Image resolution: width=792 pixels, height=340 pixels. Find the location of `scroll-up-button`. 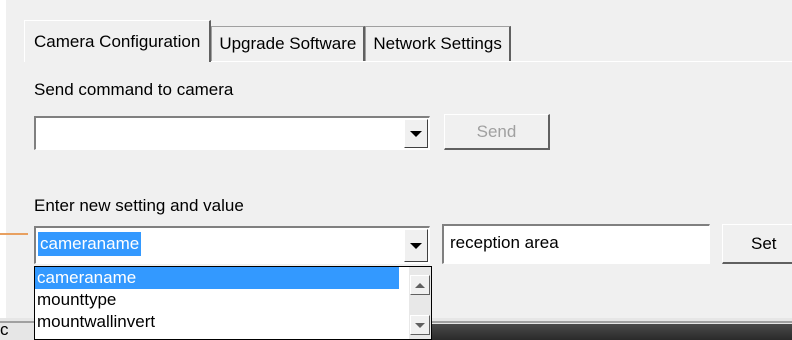

scroll-up-button is located at coordinates (420, 285).